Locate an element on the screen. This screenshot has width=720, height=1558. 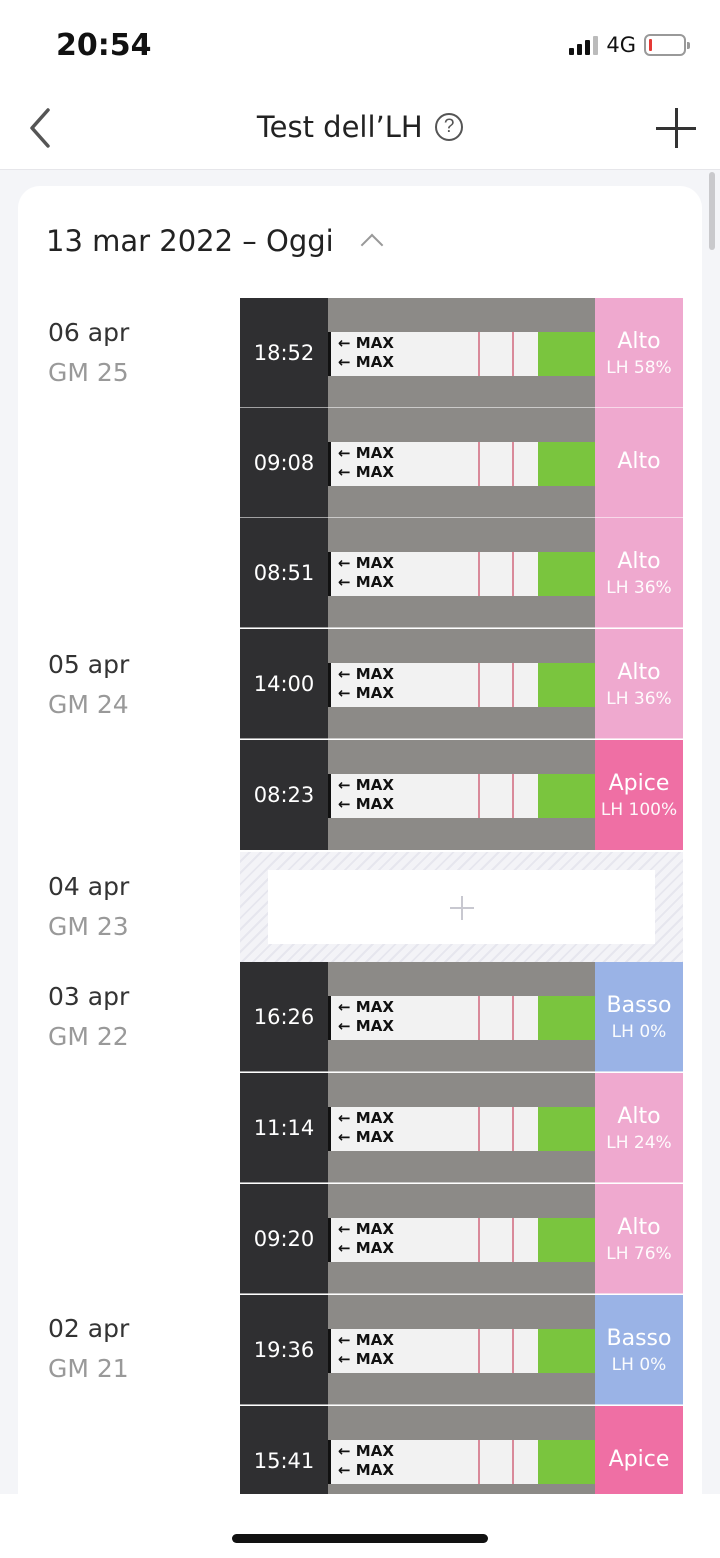
test-row: 16:26 ← MAX ← MAX Basso LH 0% is located at coordinates (461, 1017).